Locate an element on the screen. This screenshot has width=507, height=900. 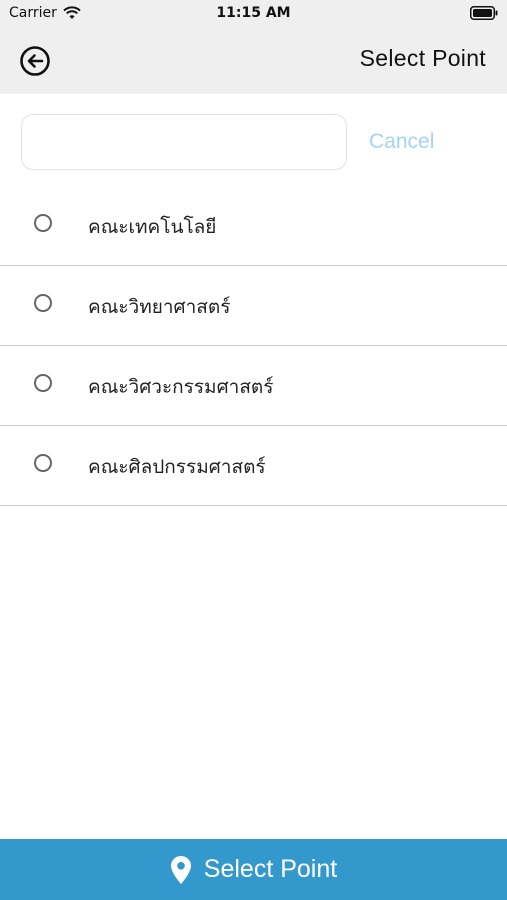
select-point-label: Select Point is located at coordinates (270, 869).